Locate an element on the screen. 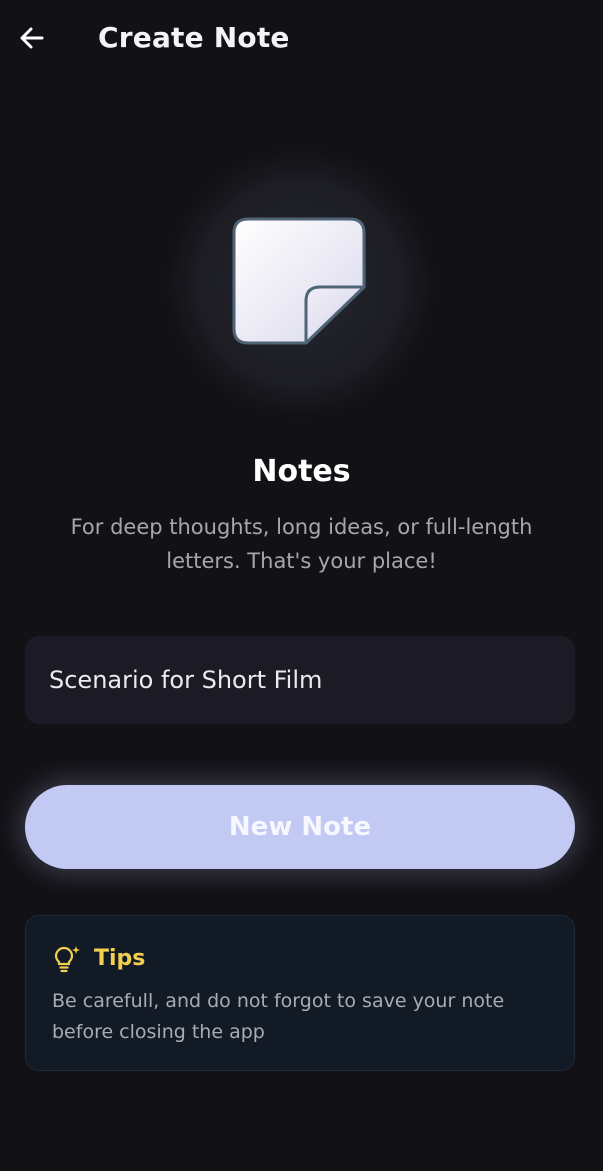 The height and width of the screenshot is (1171, 603). note-icon is located at coordinates (299, 281).